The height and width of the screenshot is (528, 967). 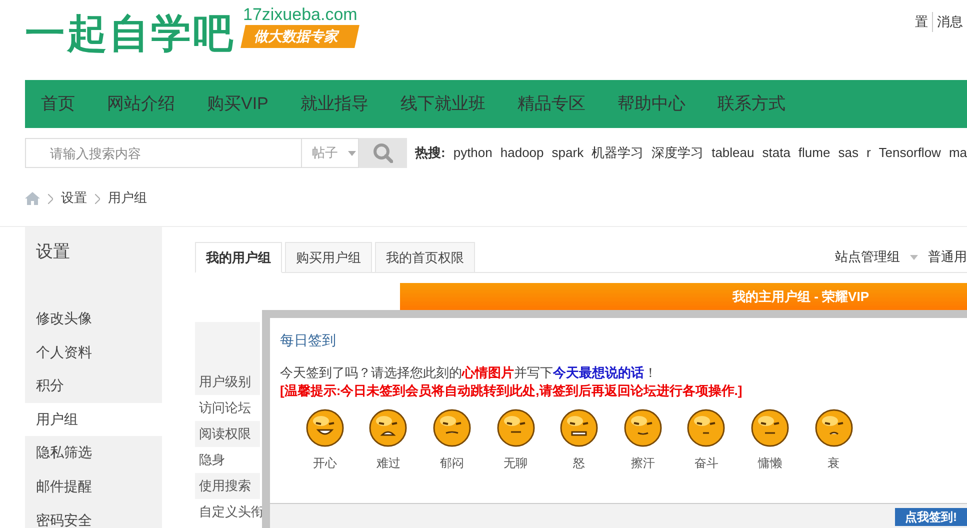 What do you see at coordinates (308, 340) in the screenshot?
I see `dialog-title: 每日签到` at bounding box center [308, 340].